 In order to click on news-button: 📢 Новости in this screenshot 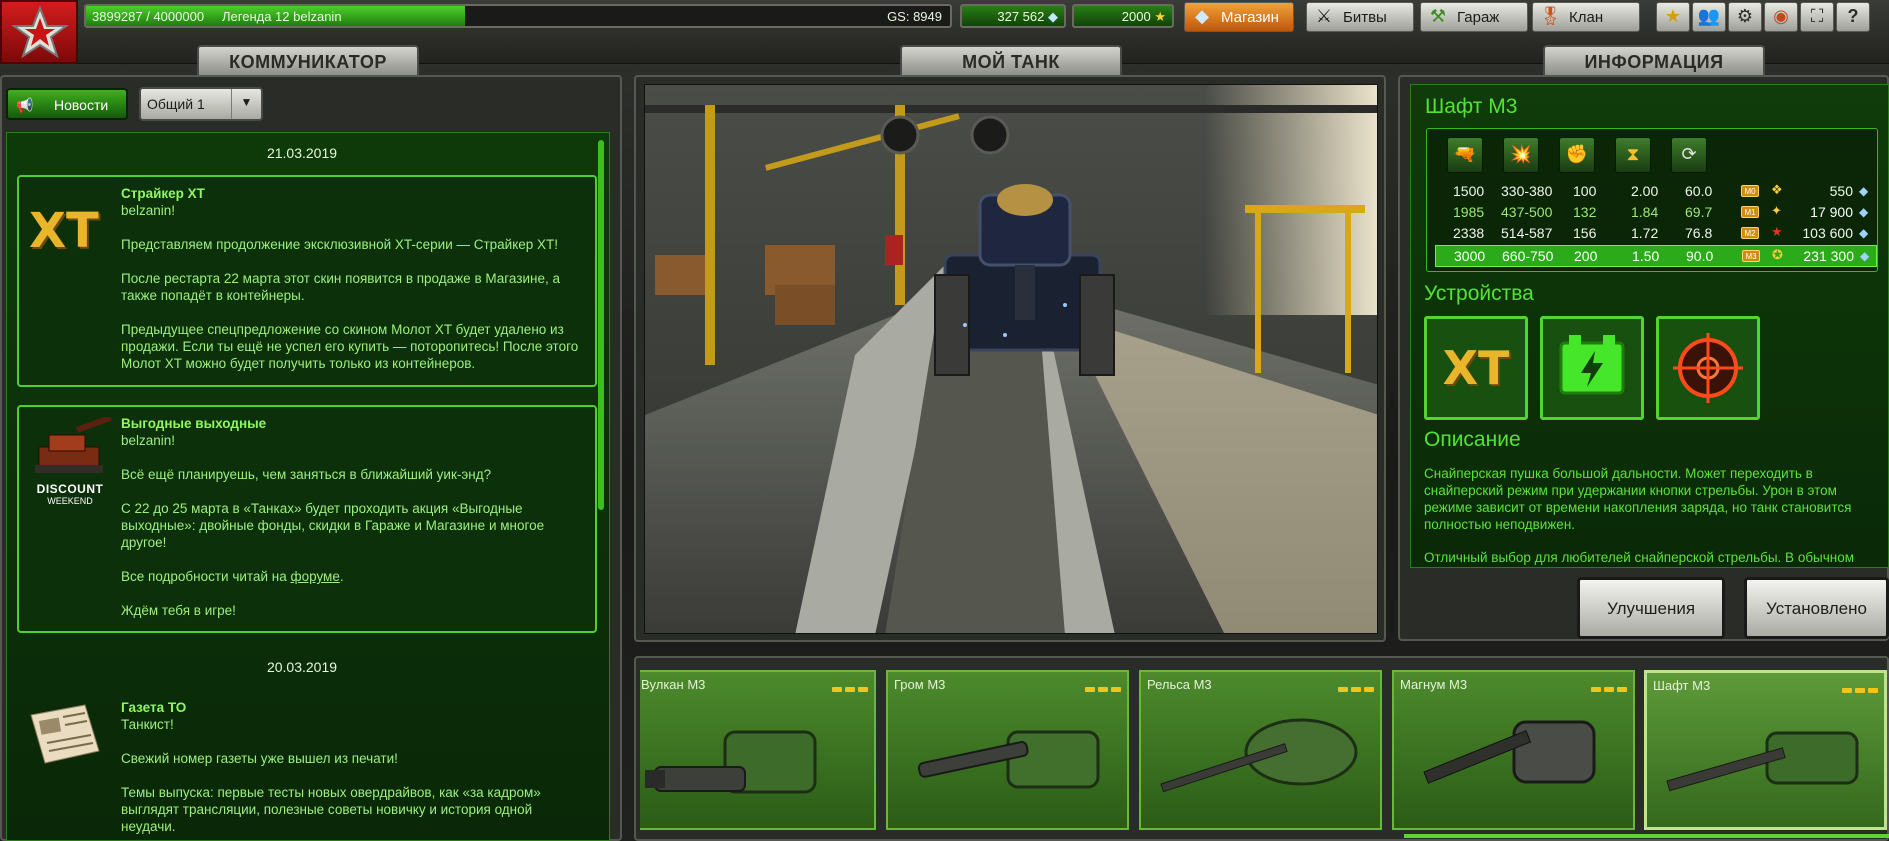, I will do `click(67, 104)`.